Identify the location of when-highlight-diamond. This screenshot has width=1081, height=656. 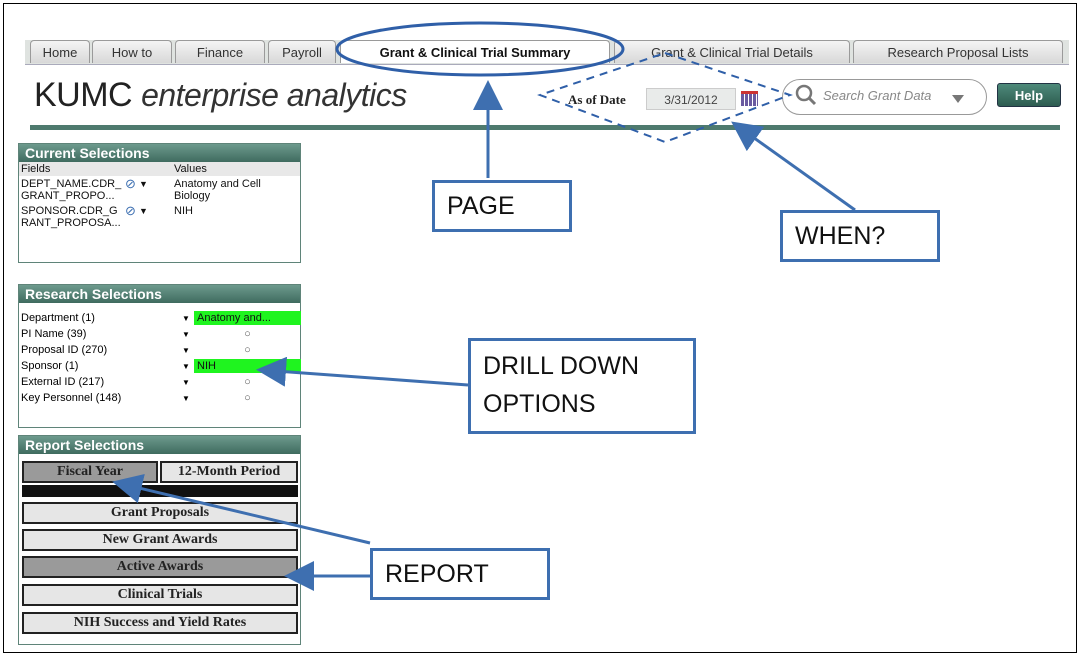
(665, 97).